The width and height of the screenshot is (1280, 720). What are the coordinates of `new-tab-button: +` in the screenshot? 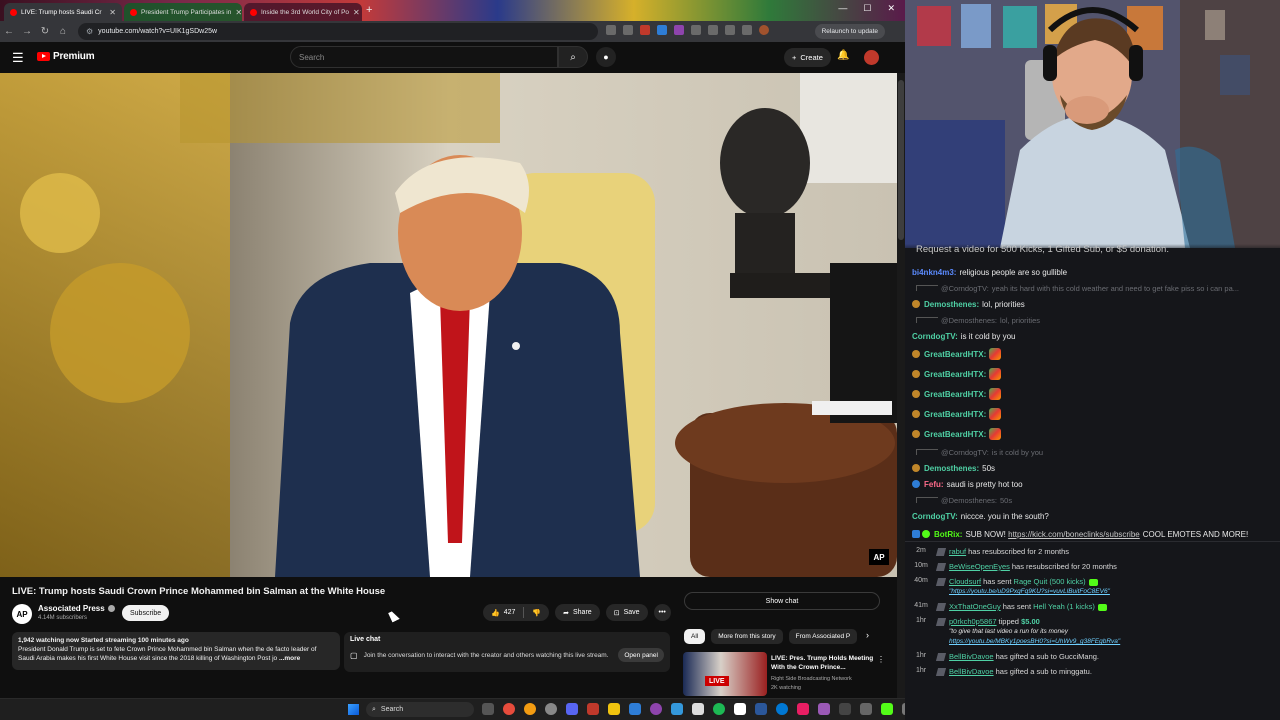 It's located at (369, 10).